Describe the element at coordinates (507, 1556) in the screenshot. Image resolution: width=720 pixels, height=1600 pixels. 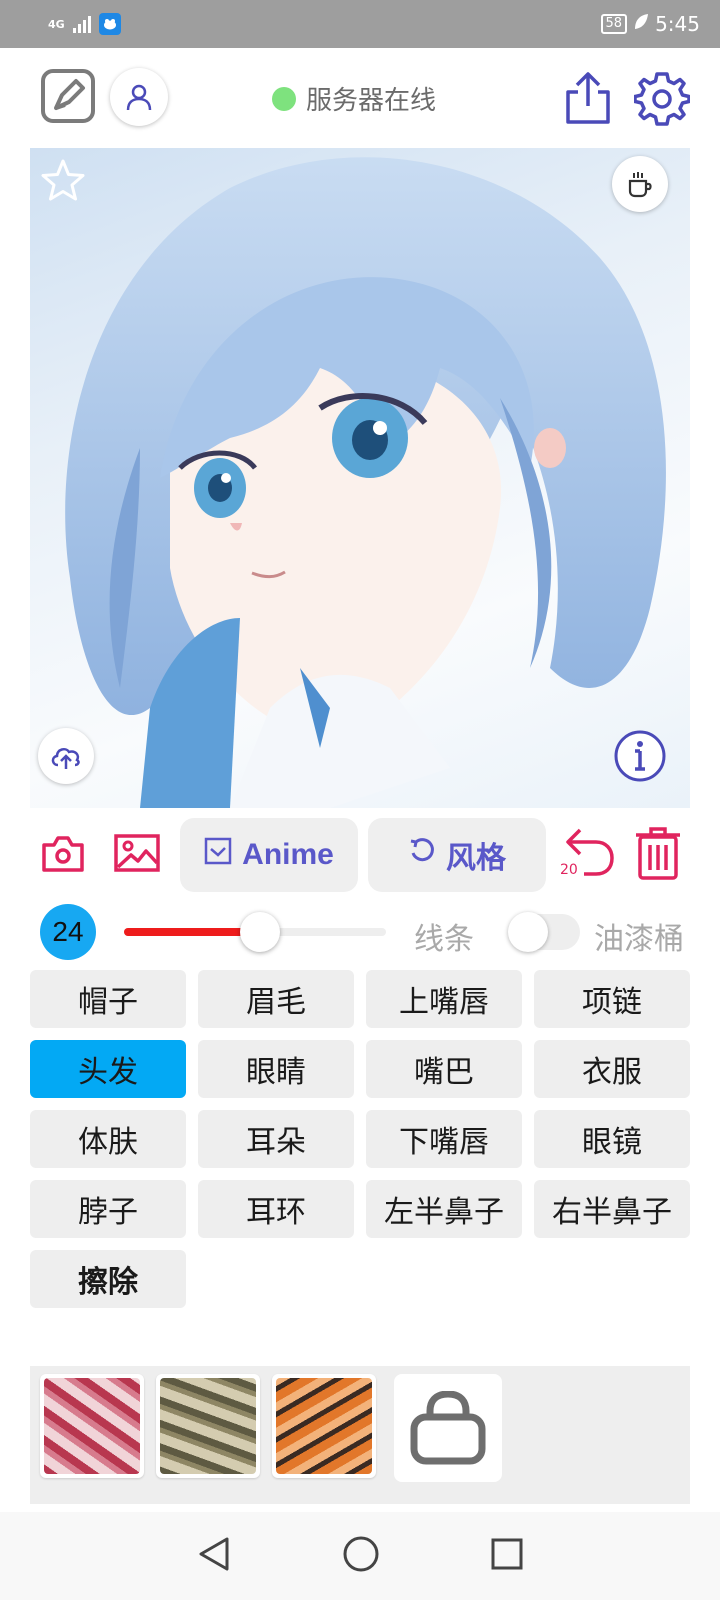
I see `recents-icon` at that location.